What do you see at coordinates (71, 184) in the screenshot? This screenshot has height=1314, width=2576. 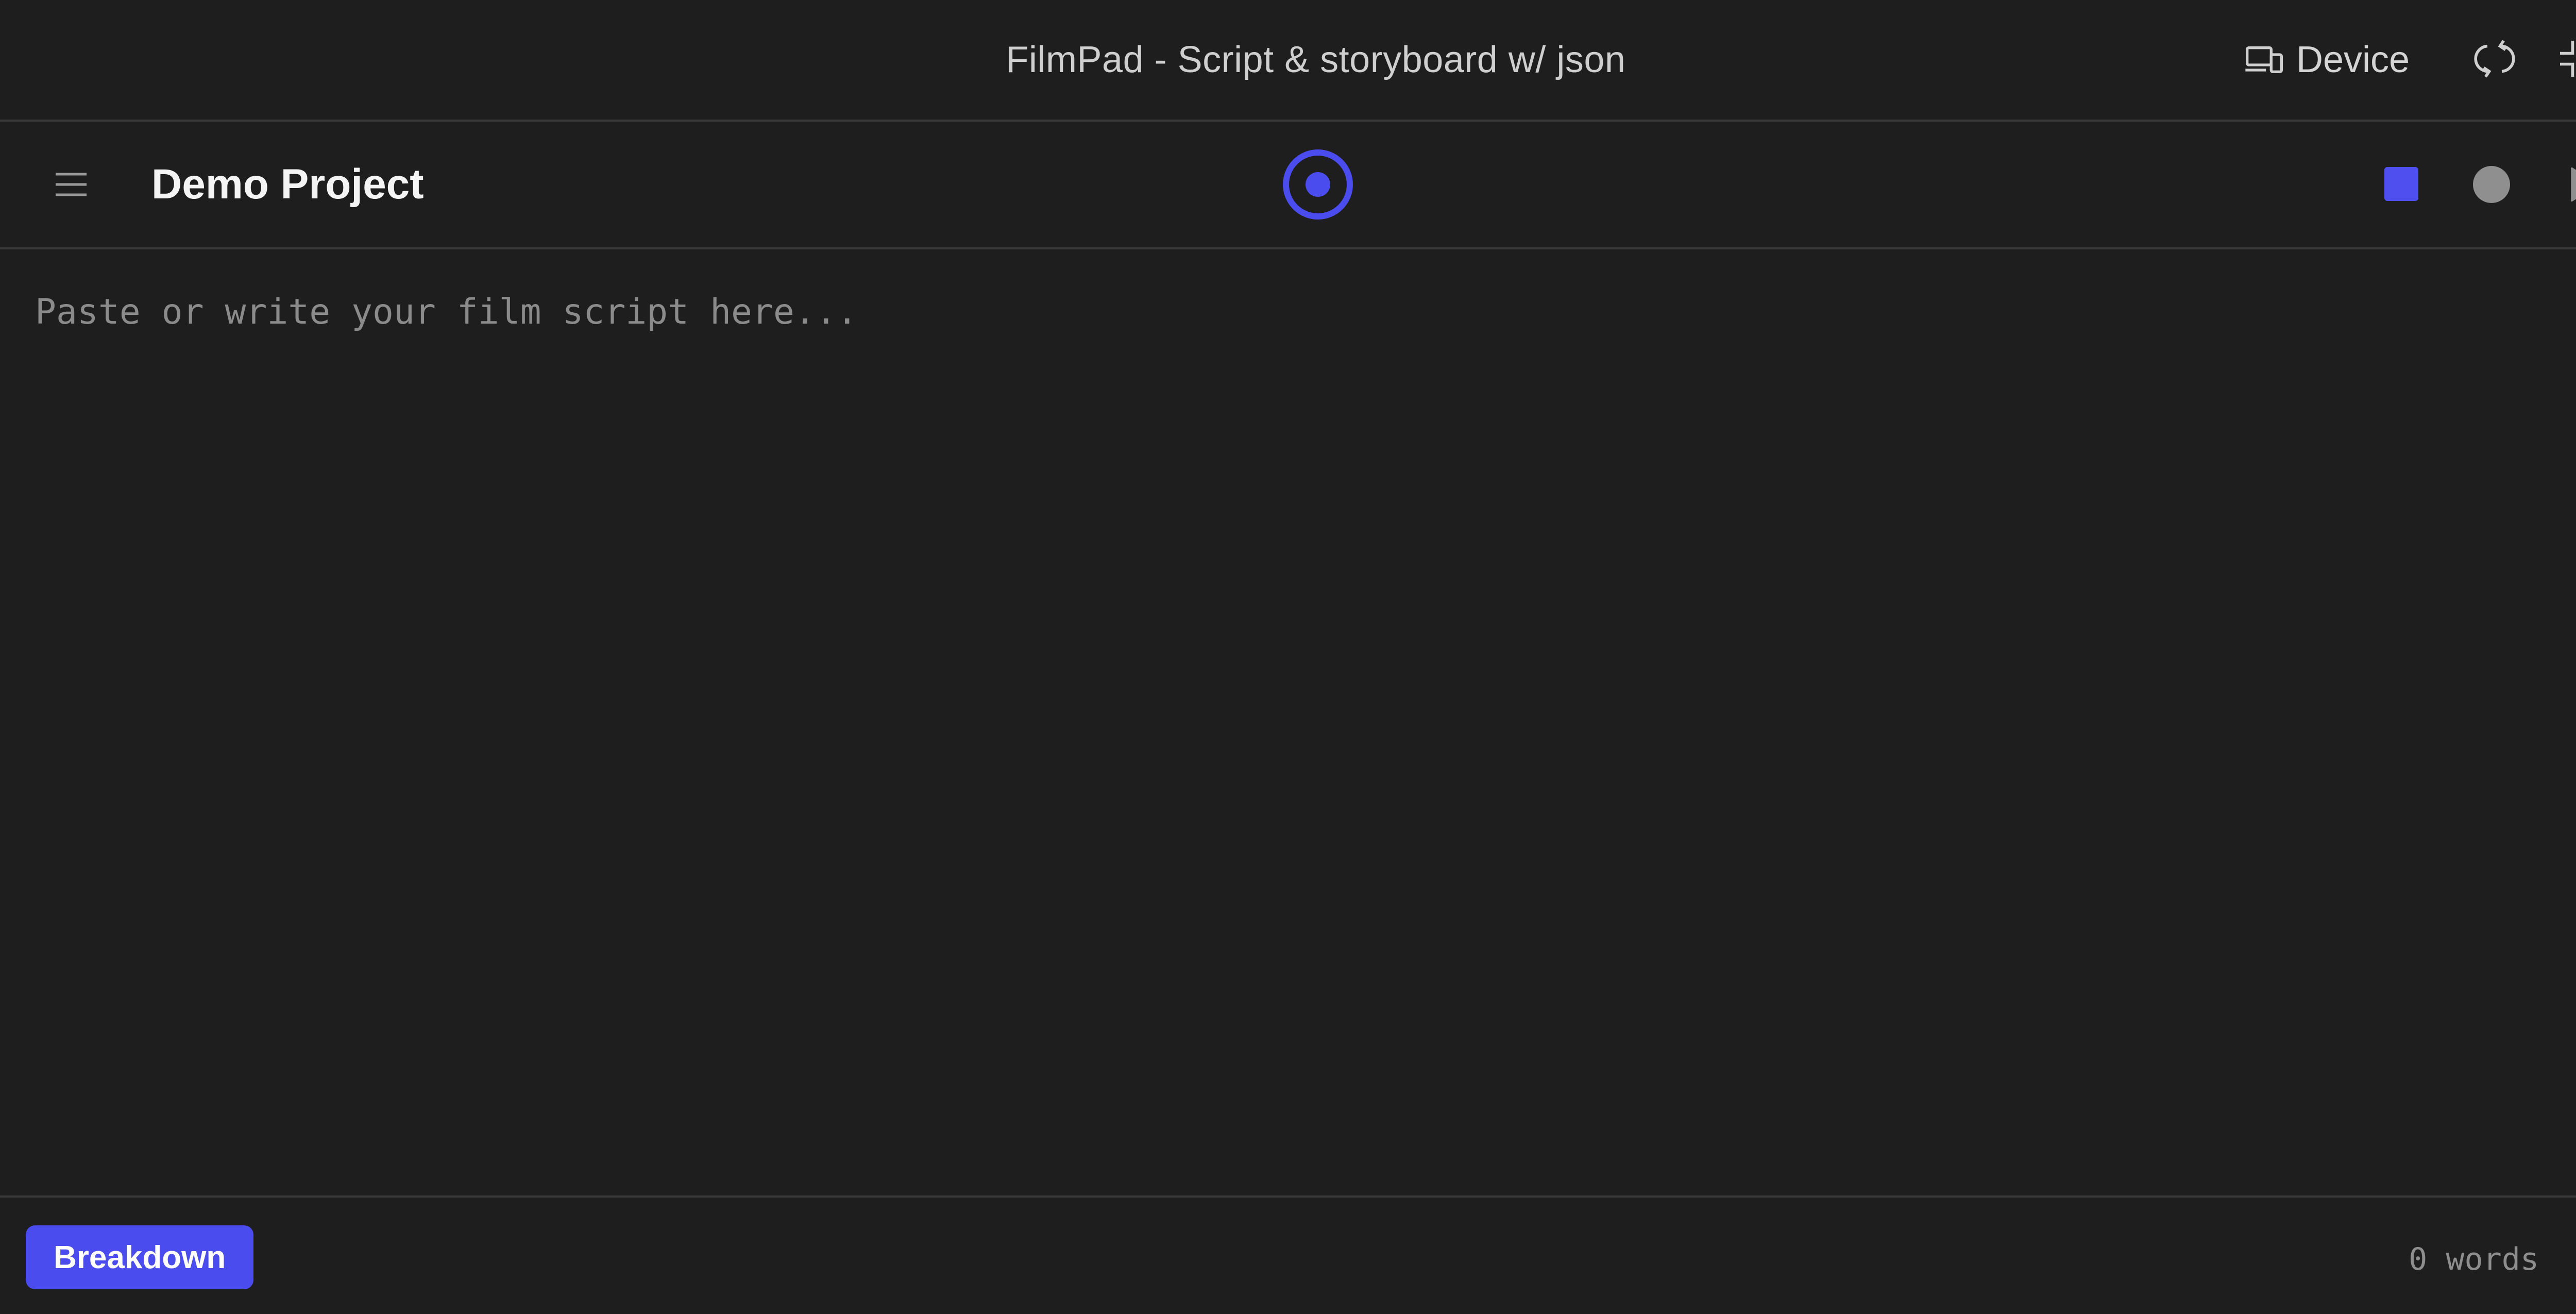 I see `hamburger-menu-icon` at bounding box center [71, 184].